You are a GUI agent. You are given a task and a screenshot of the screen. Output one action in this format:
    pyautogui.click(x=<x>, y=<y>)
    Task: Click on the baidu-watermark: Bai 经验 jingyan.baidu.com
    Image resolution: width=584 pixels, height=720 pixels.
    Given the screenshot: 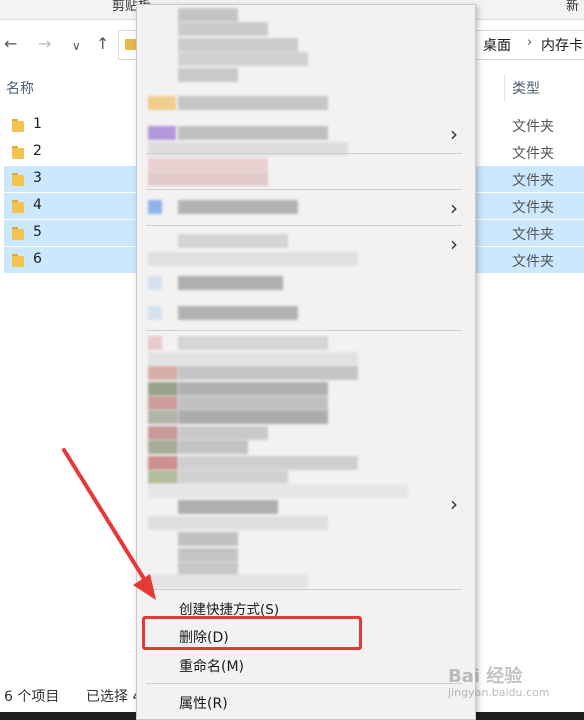 What is the action you would take?
    pyautogui.click(x=499, y=680)
    